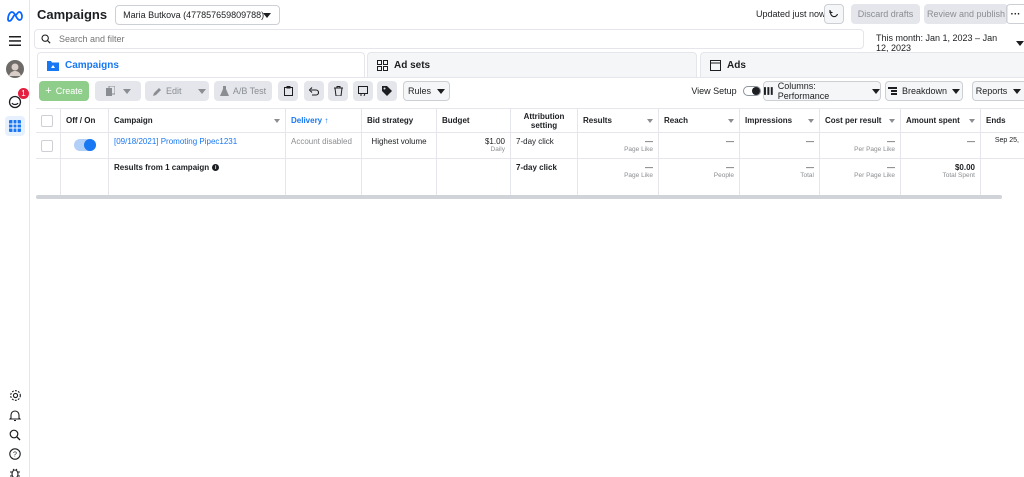 The image size is (1024, 477). Describe the element at coordinates (162, 167) in the screenshot. I see `summary-label: Results from 1 campaign` at that location.